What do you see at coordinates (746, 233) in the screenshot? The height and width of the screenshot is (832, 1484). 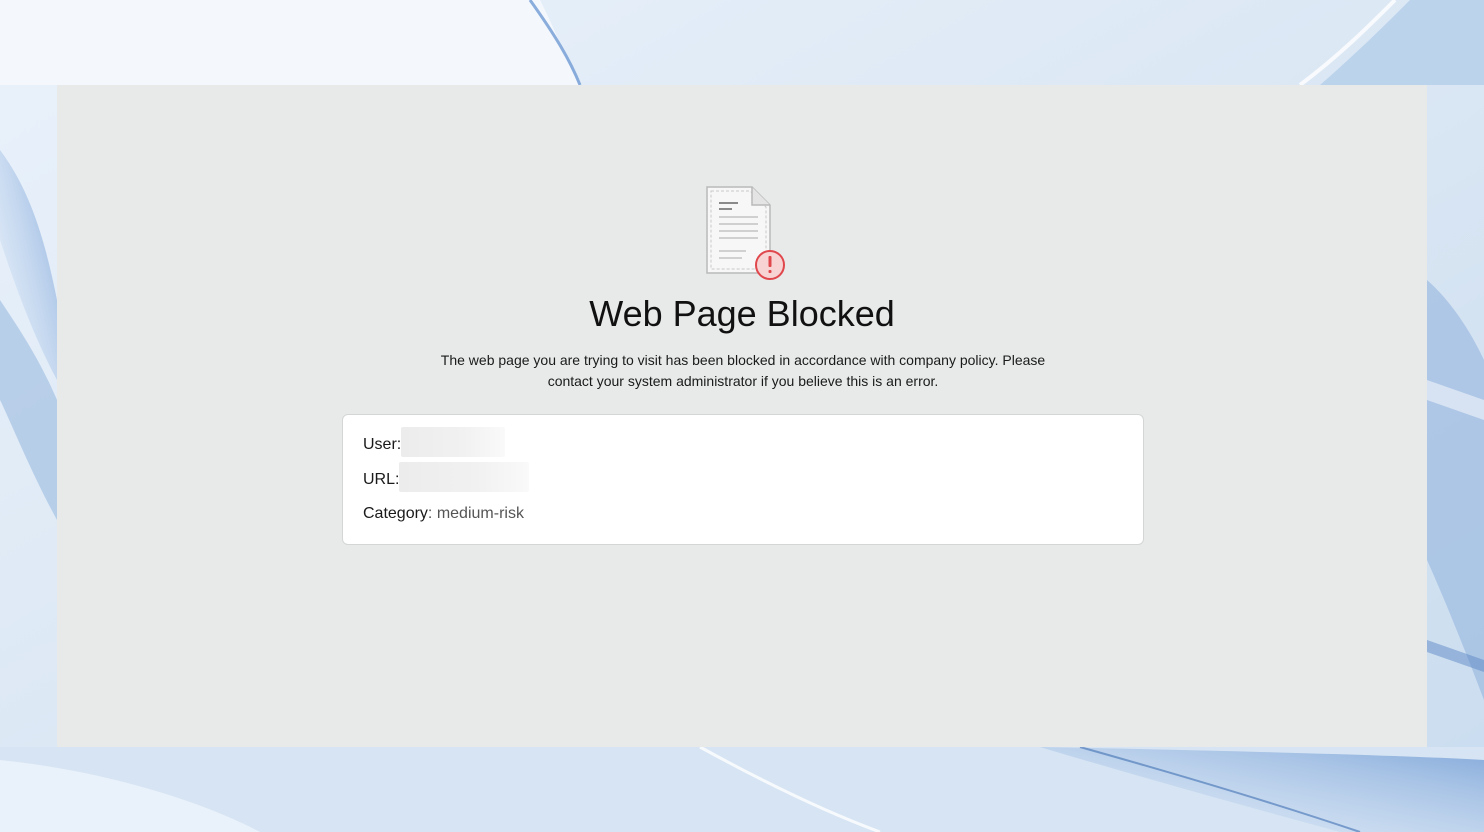 I see `document-icon` at bounding box center [746, 233].